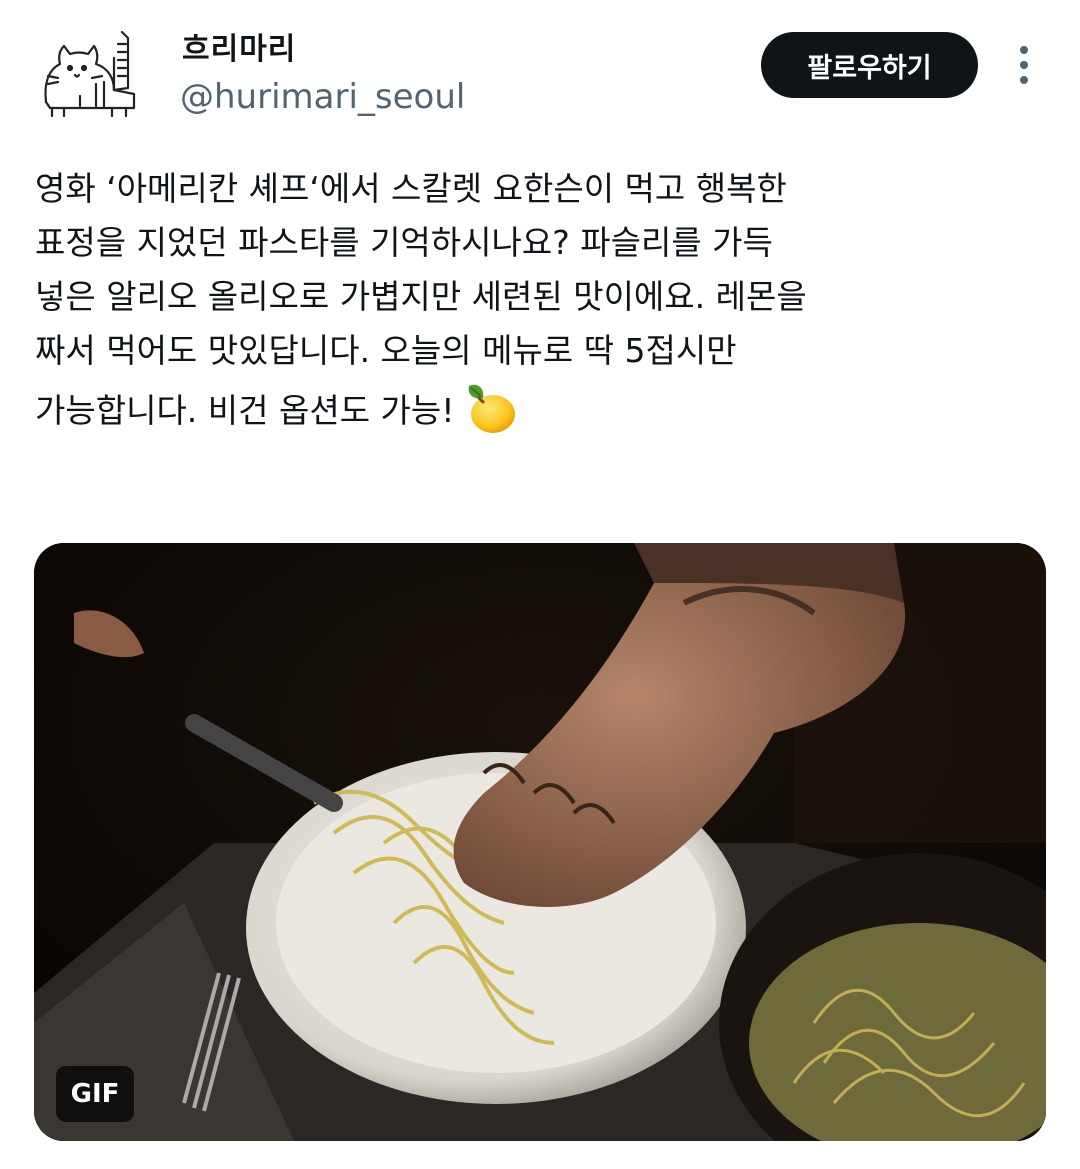  What do you see at coordinates (95, 1094) in the screenshot?
I see `gif-badge: GIF` at bounding box center [95, 1094].